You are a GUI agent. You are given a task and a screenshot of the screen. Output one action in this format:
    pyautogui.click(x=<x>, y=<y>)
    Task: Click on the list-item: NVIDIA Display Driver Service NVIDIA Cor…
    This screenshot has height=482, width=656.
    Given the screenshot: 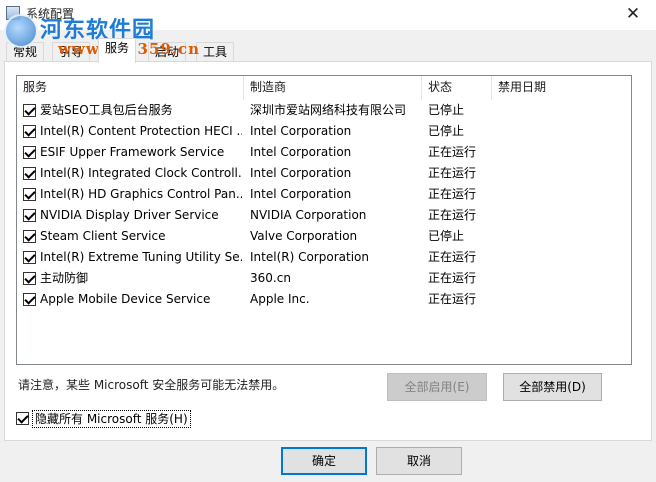 What is the action you would take?
    pyautogui.click(x=324, y=215)
    